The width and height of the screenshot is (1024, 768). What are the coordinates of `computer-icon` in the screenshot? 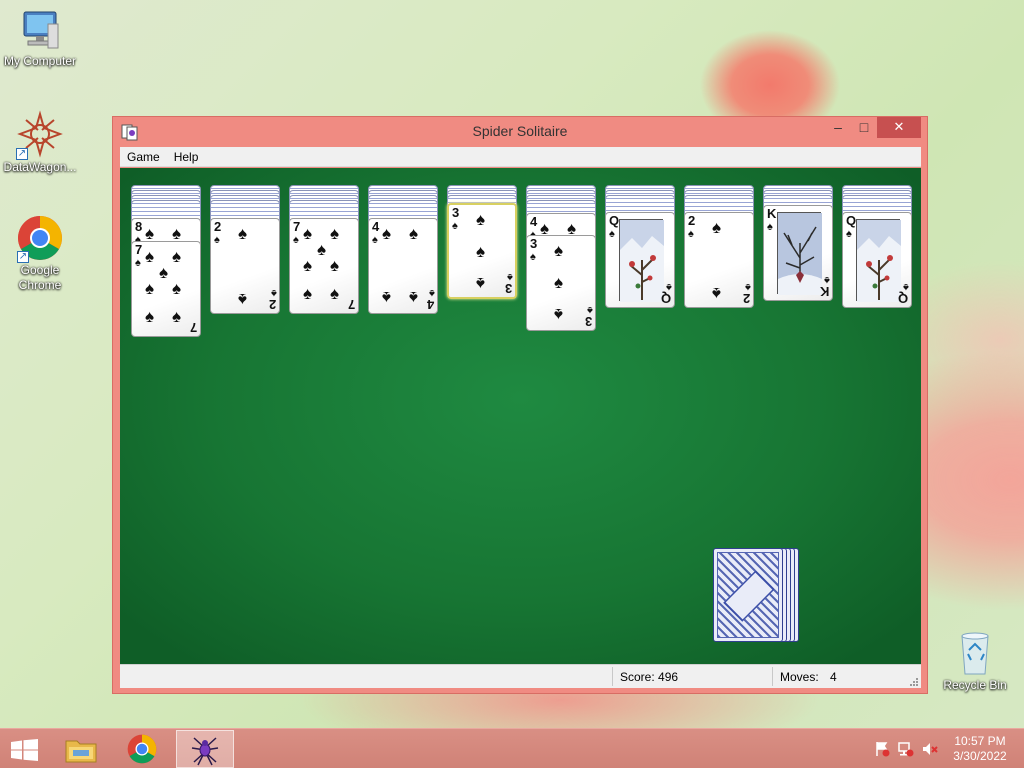 It's located at (40, 31).